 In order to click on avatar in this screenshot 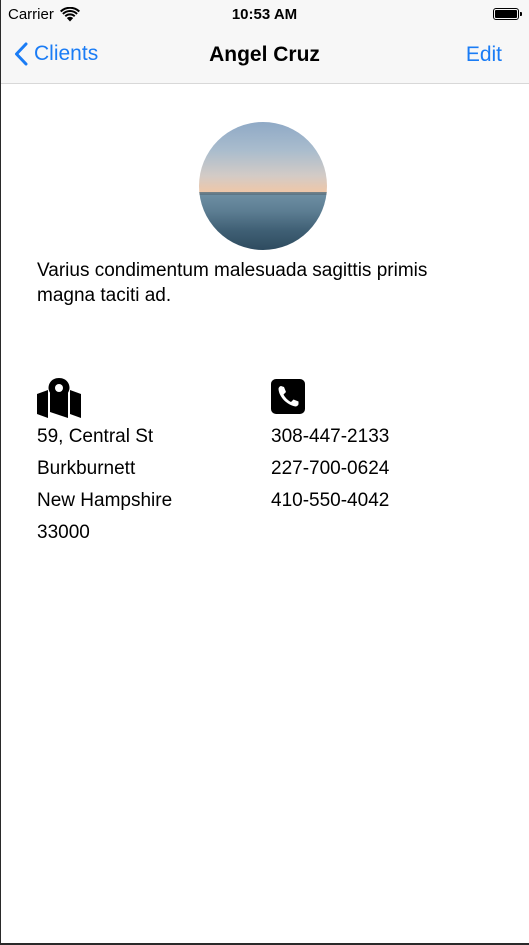, I will do `click(263, 186)`.